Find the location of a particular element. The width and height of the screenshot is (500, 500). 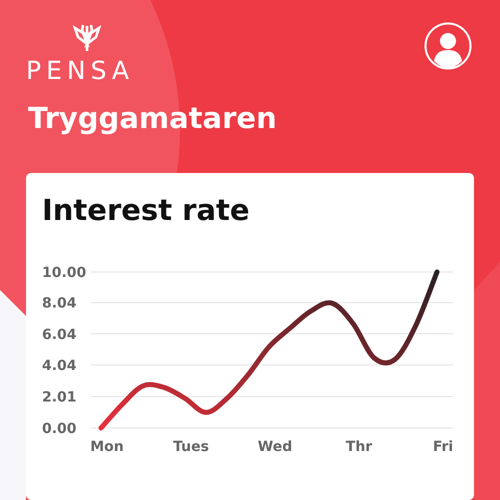

logo-icon is located at coordinates (87, 37).